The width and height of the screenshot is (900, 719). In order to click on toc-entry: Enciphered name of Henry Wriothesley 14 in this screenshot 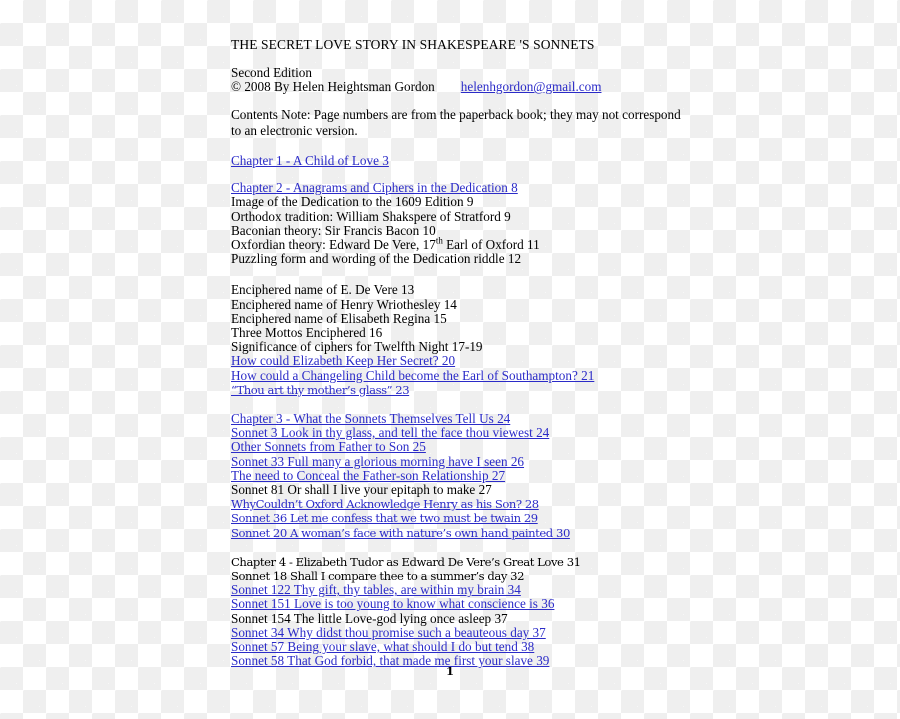, I will do `click(344, 304)`.